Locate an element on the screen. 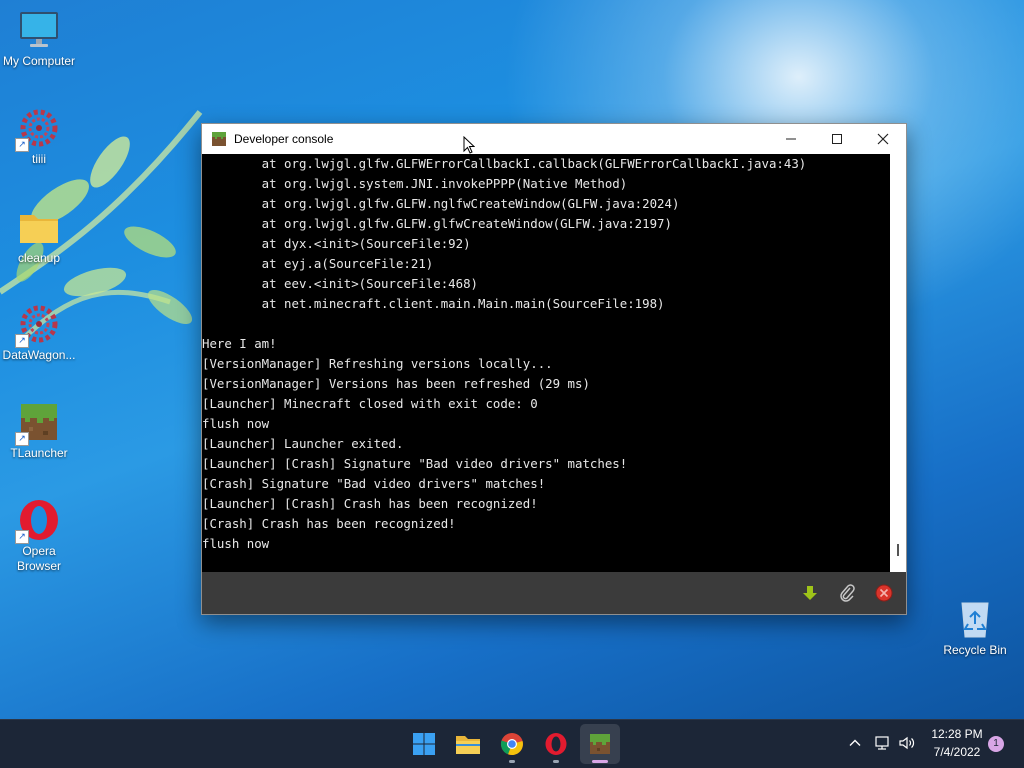  clock: 12:28 PM 7/4/2022 is located at coordinates (957, 743).